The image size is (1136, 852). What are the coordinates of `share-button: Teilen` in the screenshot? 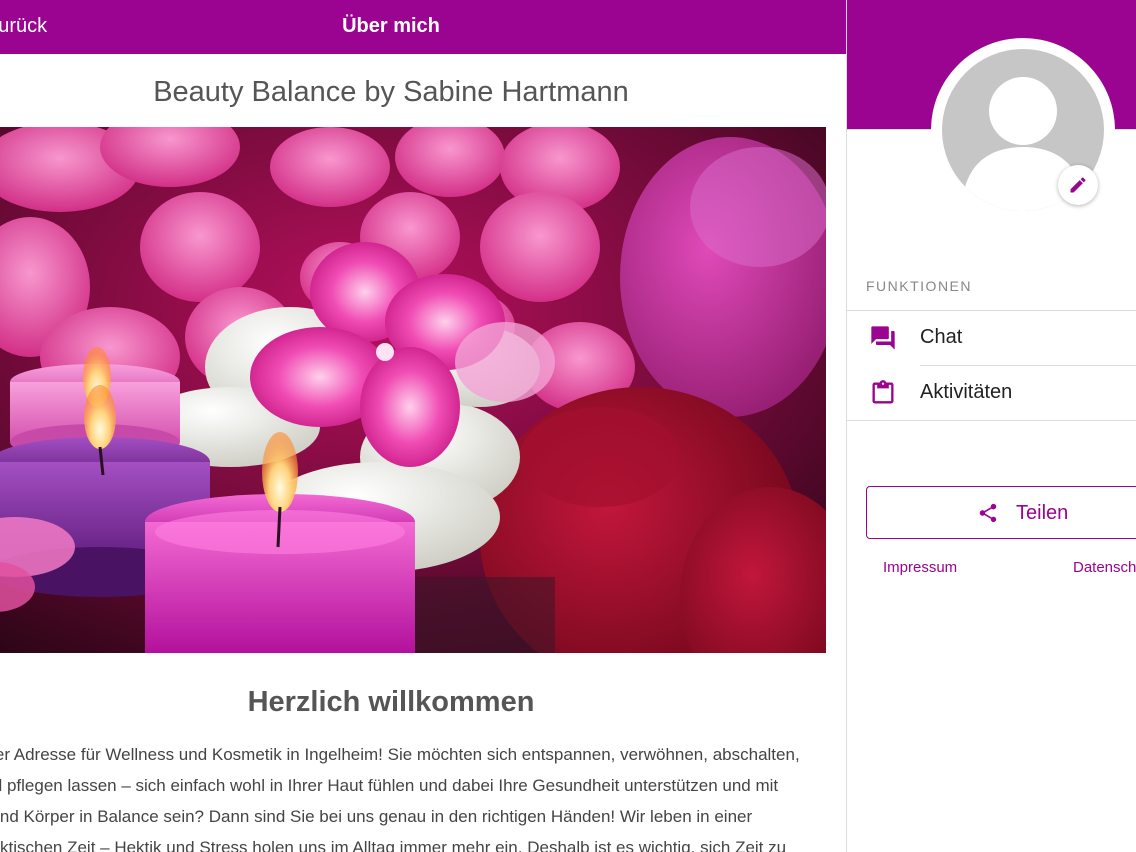 It's located at (1001, 512).